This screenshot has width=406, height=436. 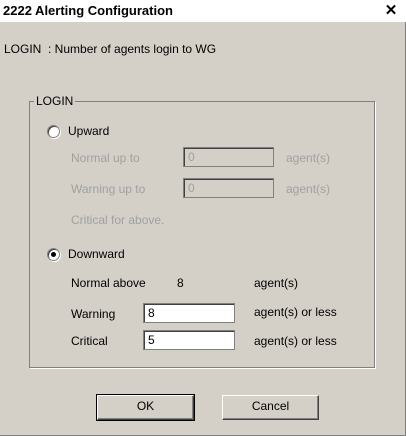 What do you see at coordinates (88, 131) in the screenshot?
I see `upward-label: Upward` at bounding box center [88, 131].